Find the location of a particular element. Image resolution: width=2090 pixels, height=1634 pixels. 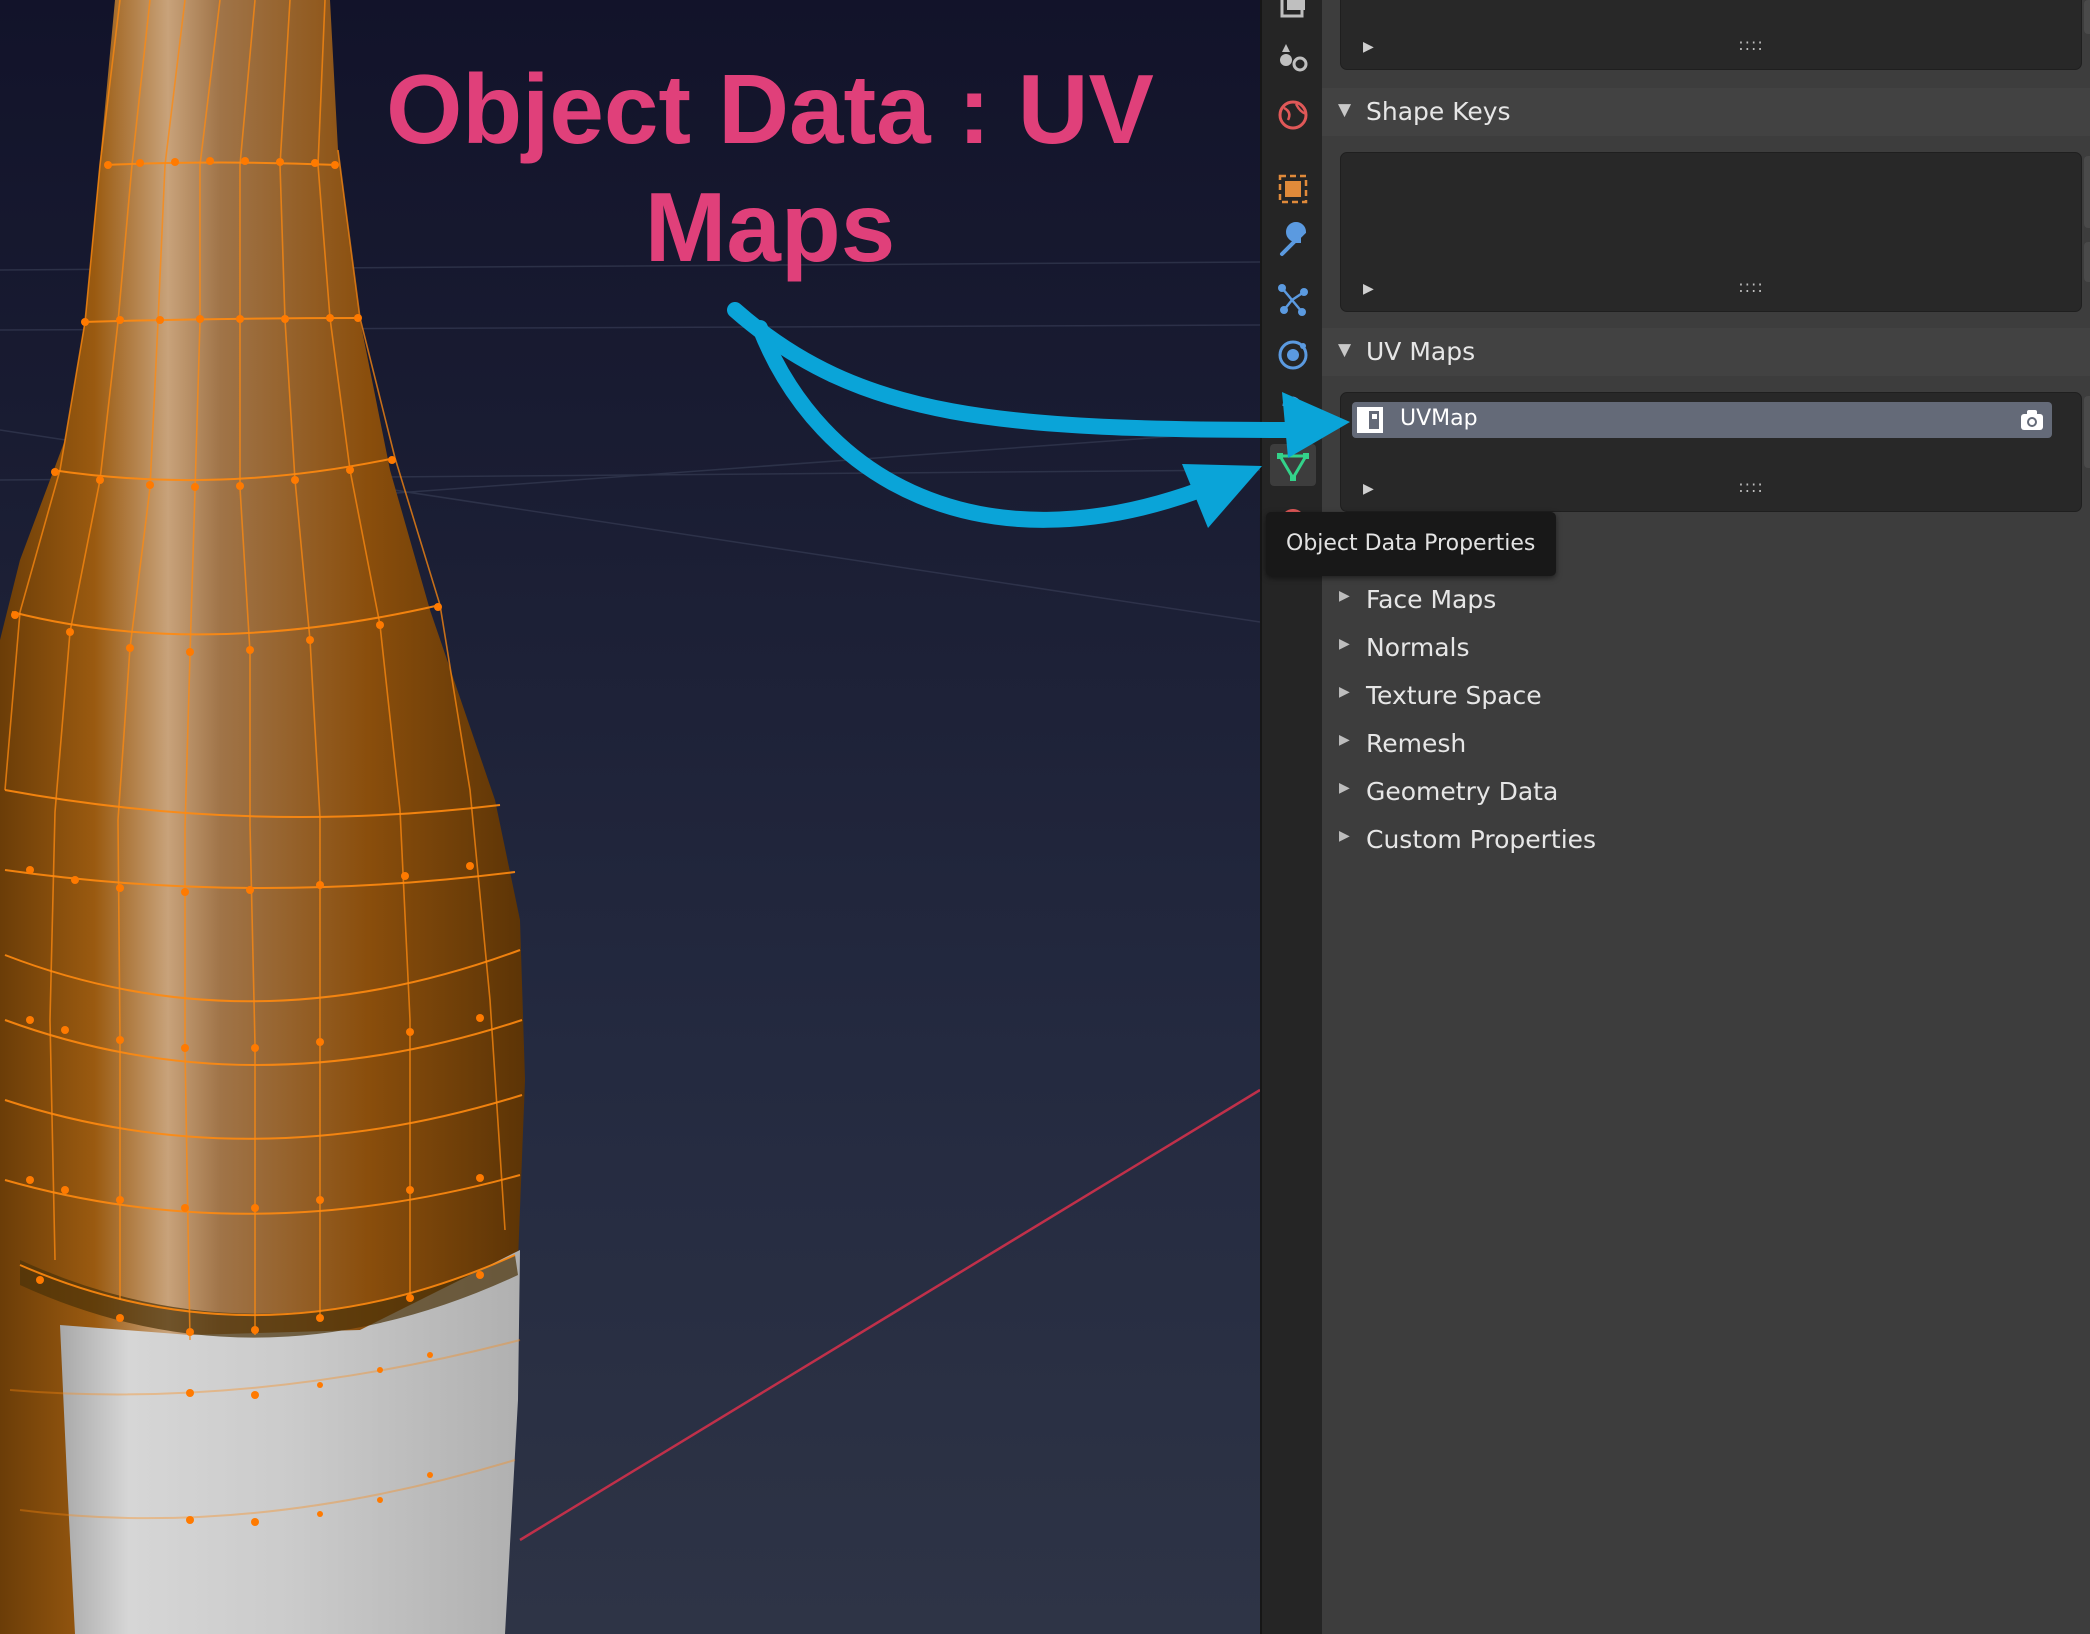

vertex-groups-list: ▶ :::: is located at coordinates (1711, 35).